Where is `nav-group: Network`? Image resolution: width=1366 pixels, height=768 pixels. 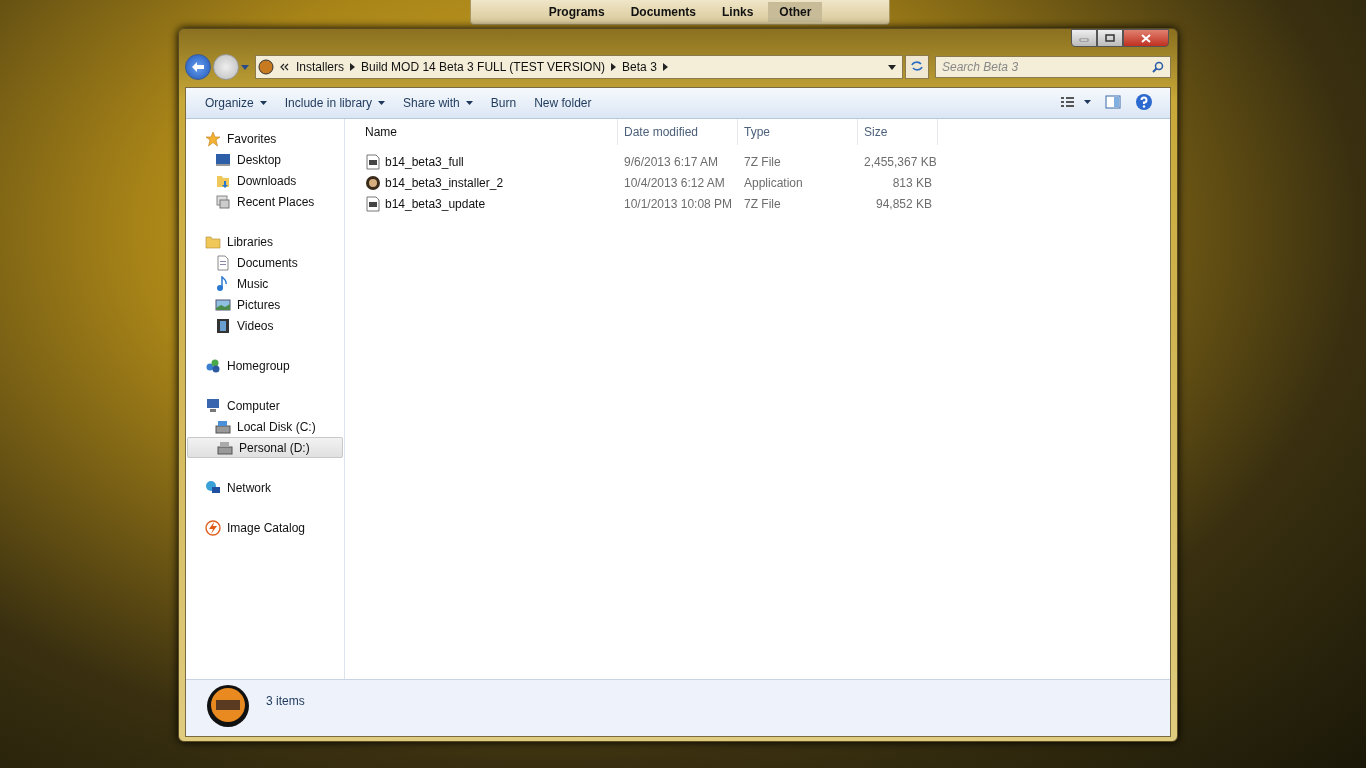
nav-group: Network is located at coordinates (265, 487).